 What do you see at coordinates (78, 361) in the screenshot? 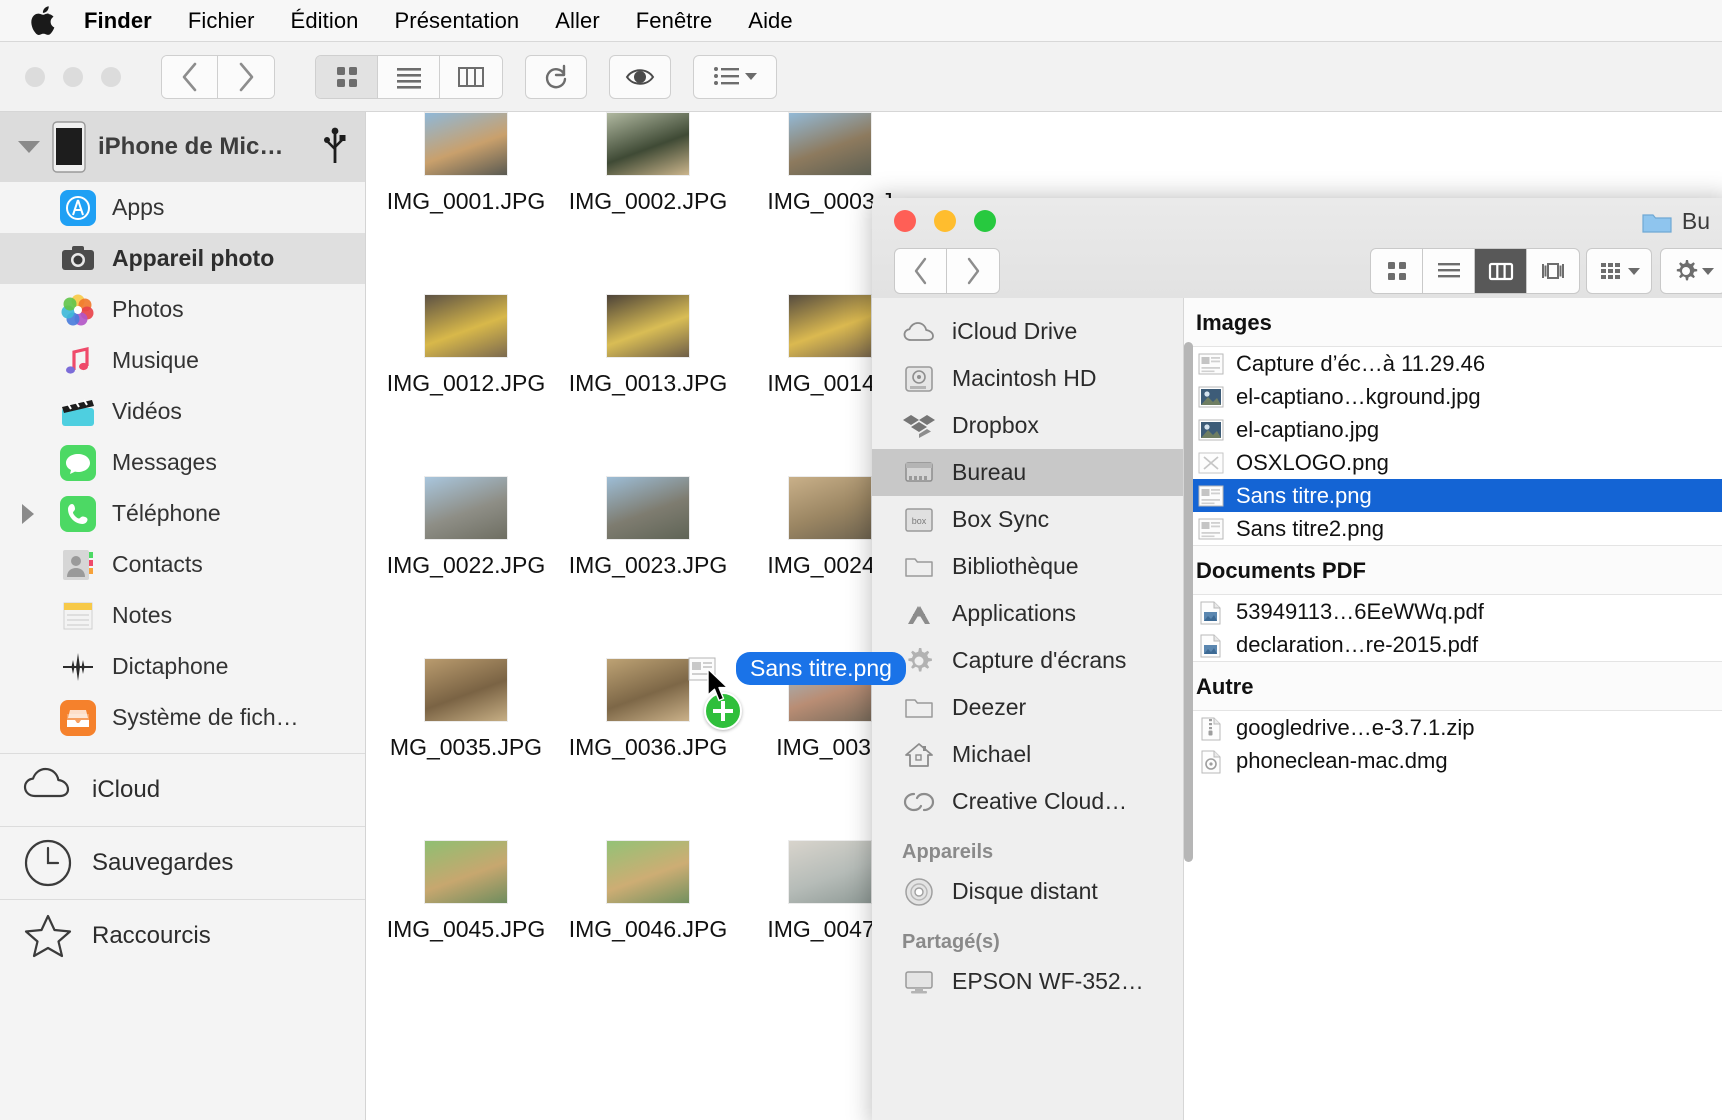
I see `music-icon` at bounding box center [78, 361].